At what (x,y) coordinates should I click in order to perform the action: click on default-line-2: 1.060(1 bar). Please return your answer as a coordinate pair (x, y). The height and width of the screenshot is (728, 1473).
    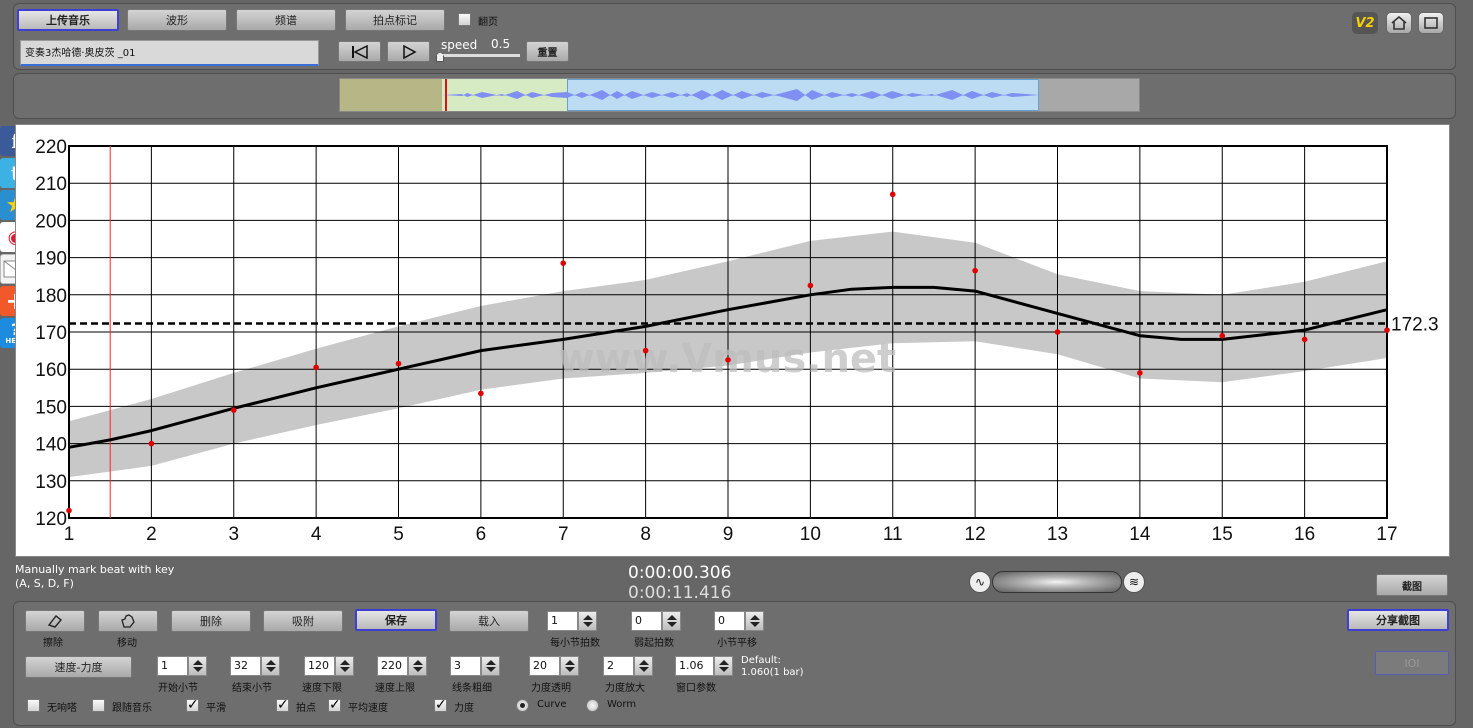
    Looking at the image, I should click on (772, 672).